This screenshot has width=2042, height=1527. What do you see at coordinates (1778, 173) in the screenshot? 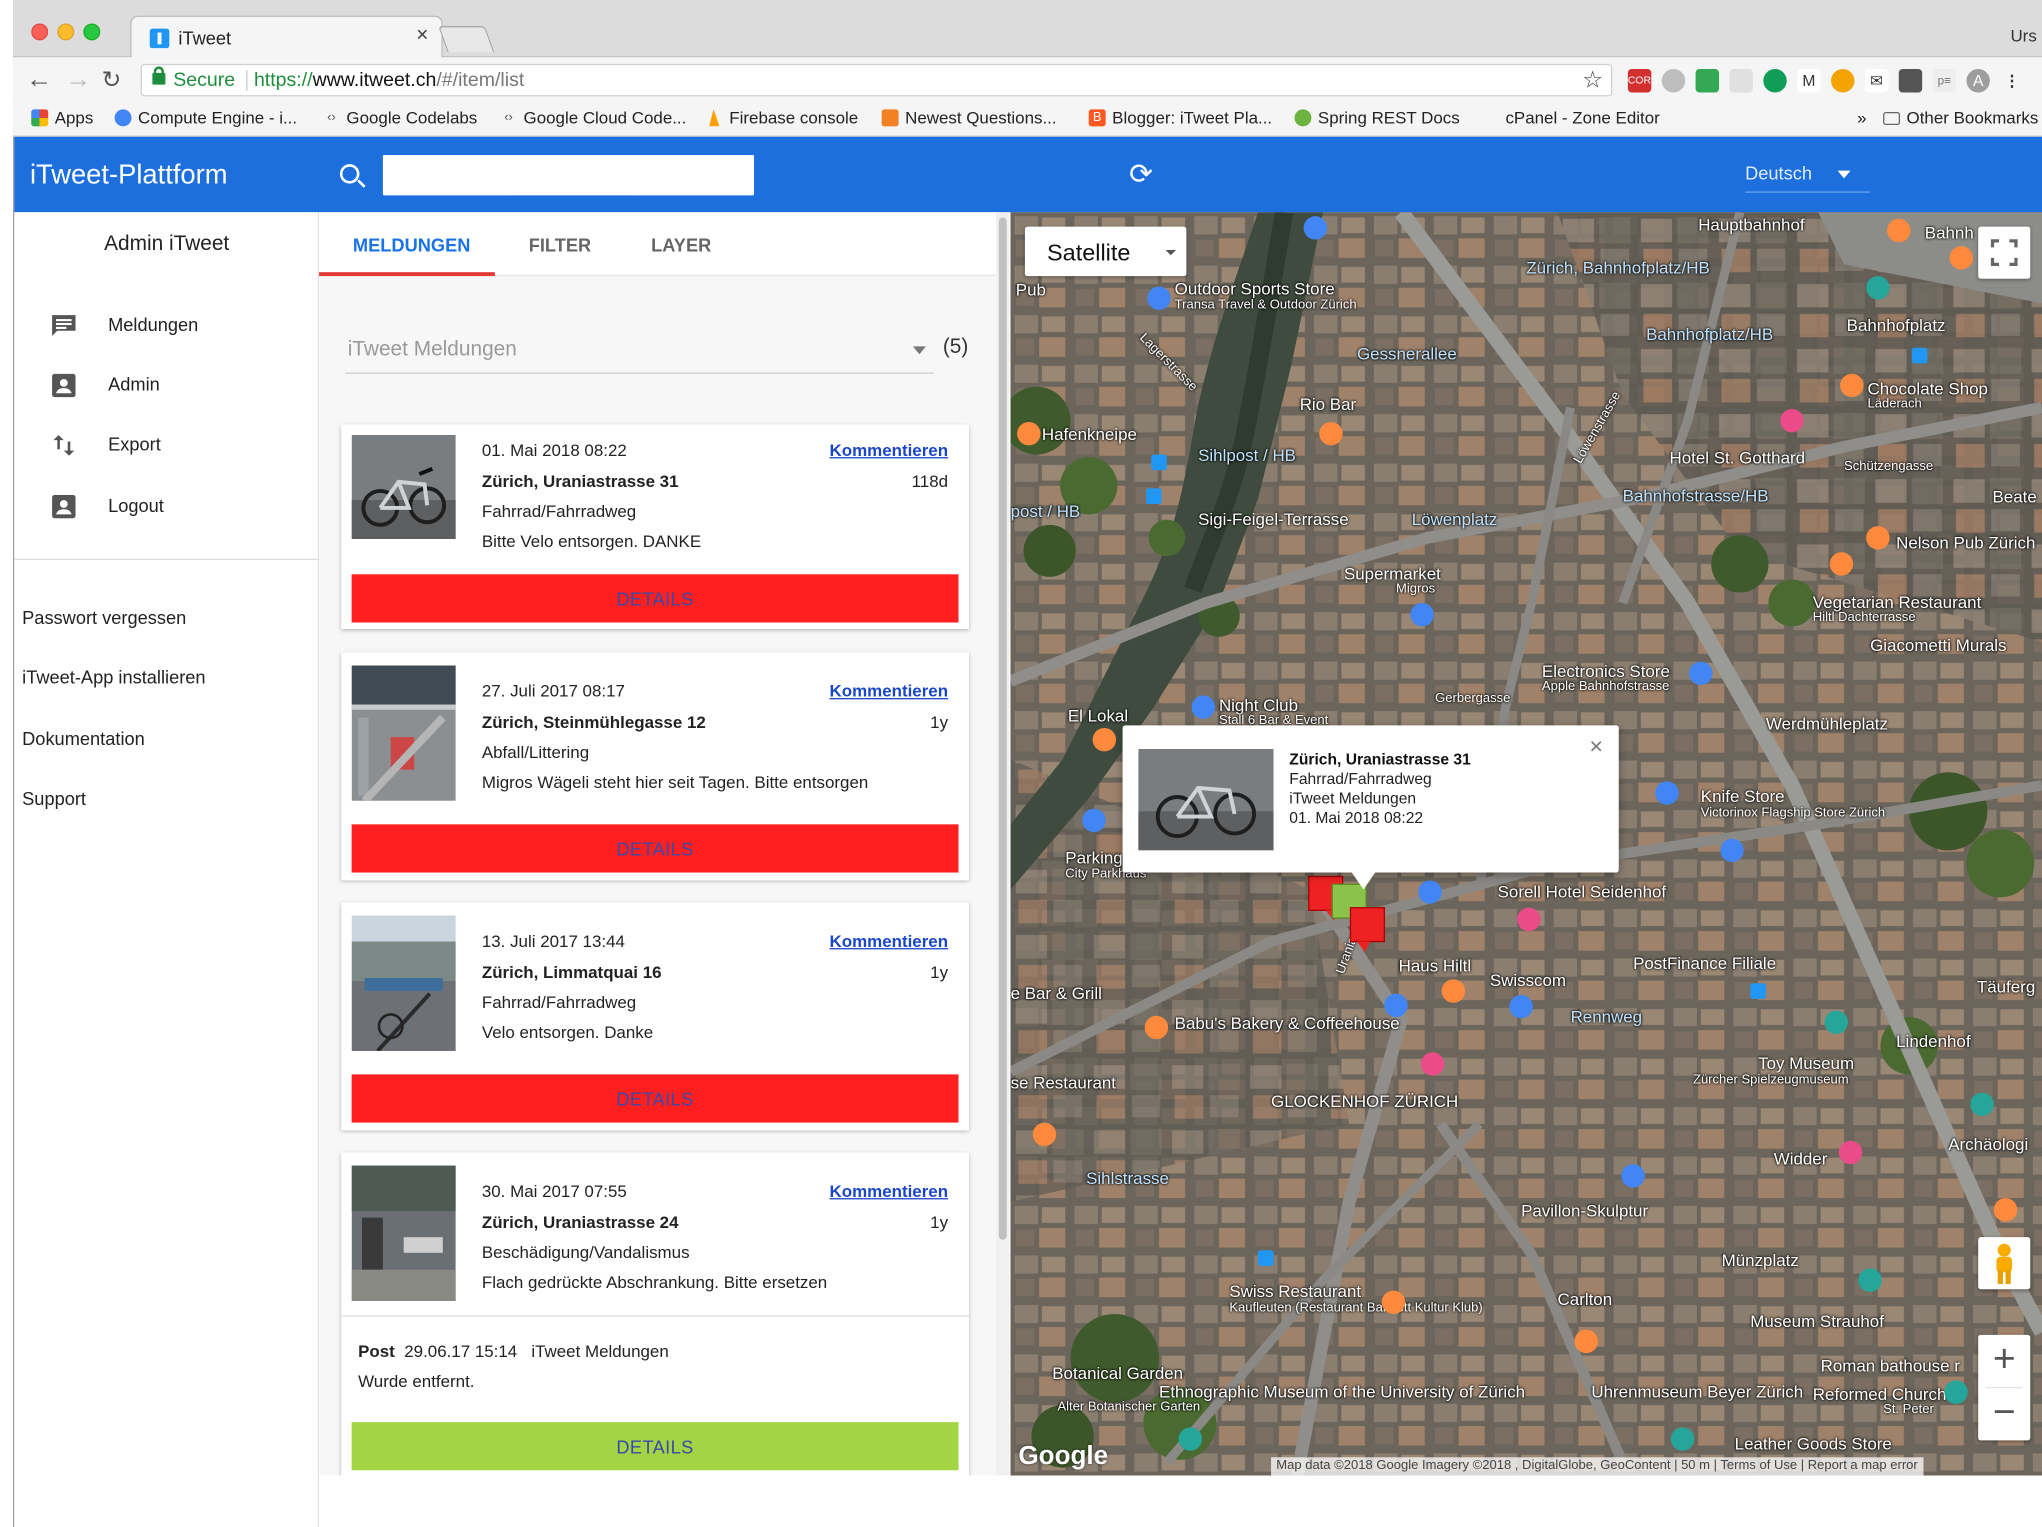
I see `language-select: Deutsch` at bounding box center [1778, 173].